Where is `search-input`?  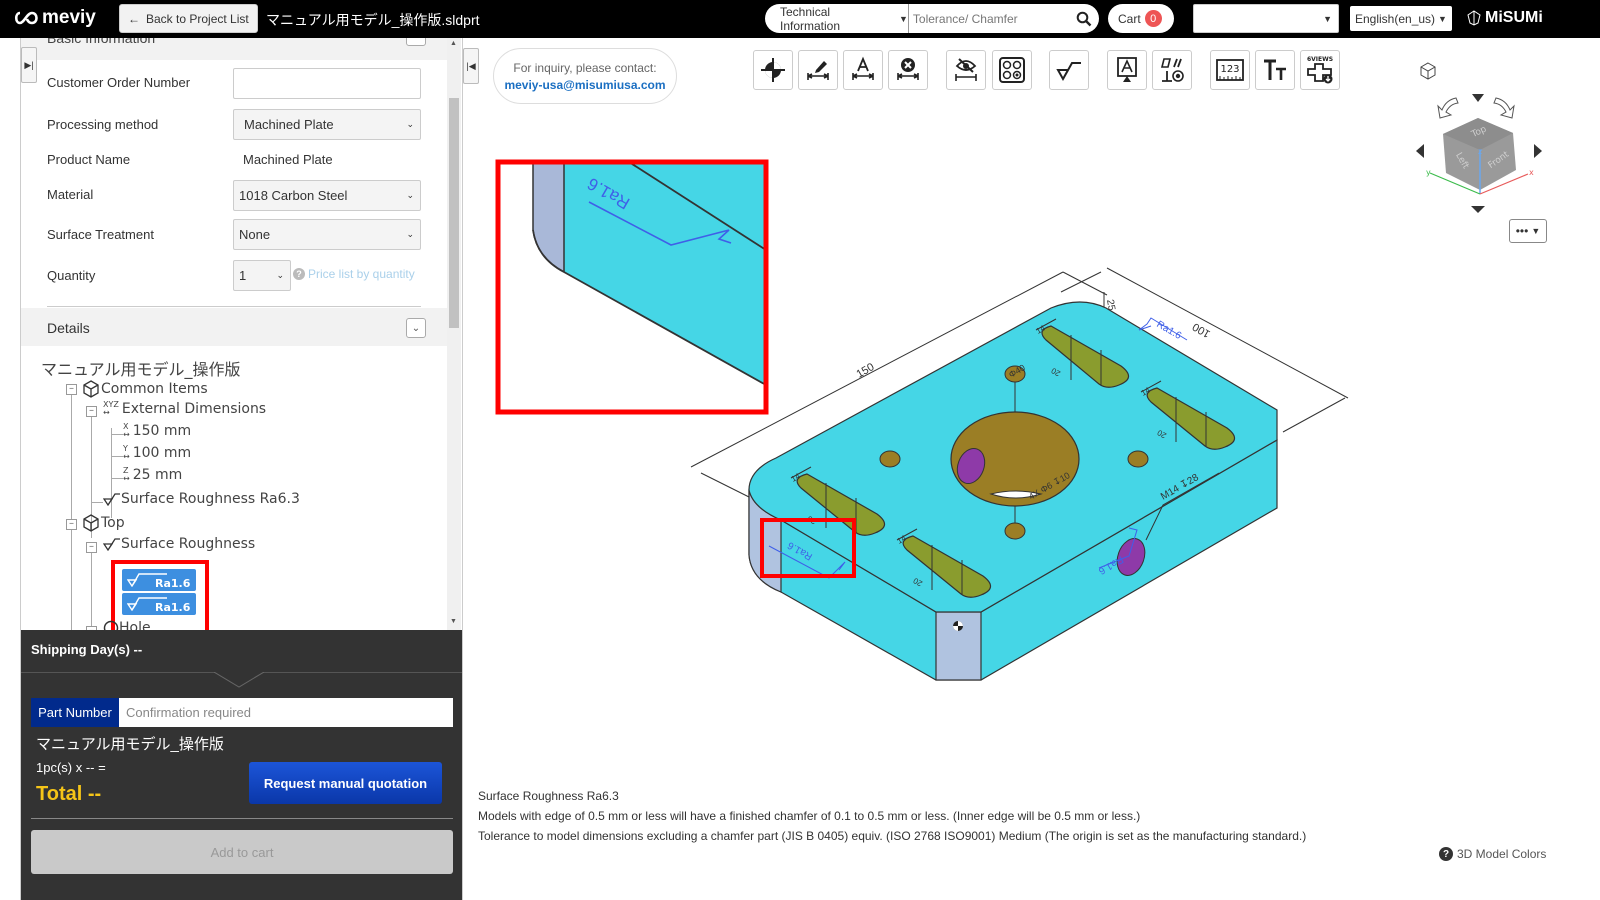
search-input is located at coordinates (989, 18).